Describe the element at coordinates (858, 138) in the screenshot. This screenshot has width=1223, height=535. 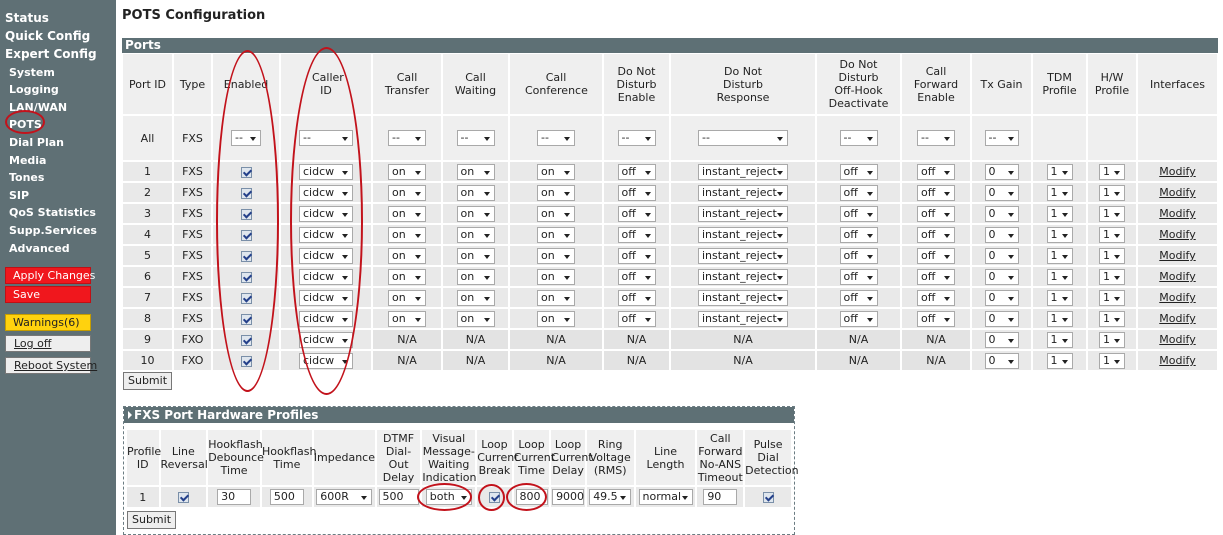
I see `all-dnd-off-hook-select: --` at that location.